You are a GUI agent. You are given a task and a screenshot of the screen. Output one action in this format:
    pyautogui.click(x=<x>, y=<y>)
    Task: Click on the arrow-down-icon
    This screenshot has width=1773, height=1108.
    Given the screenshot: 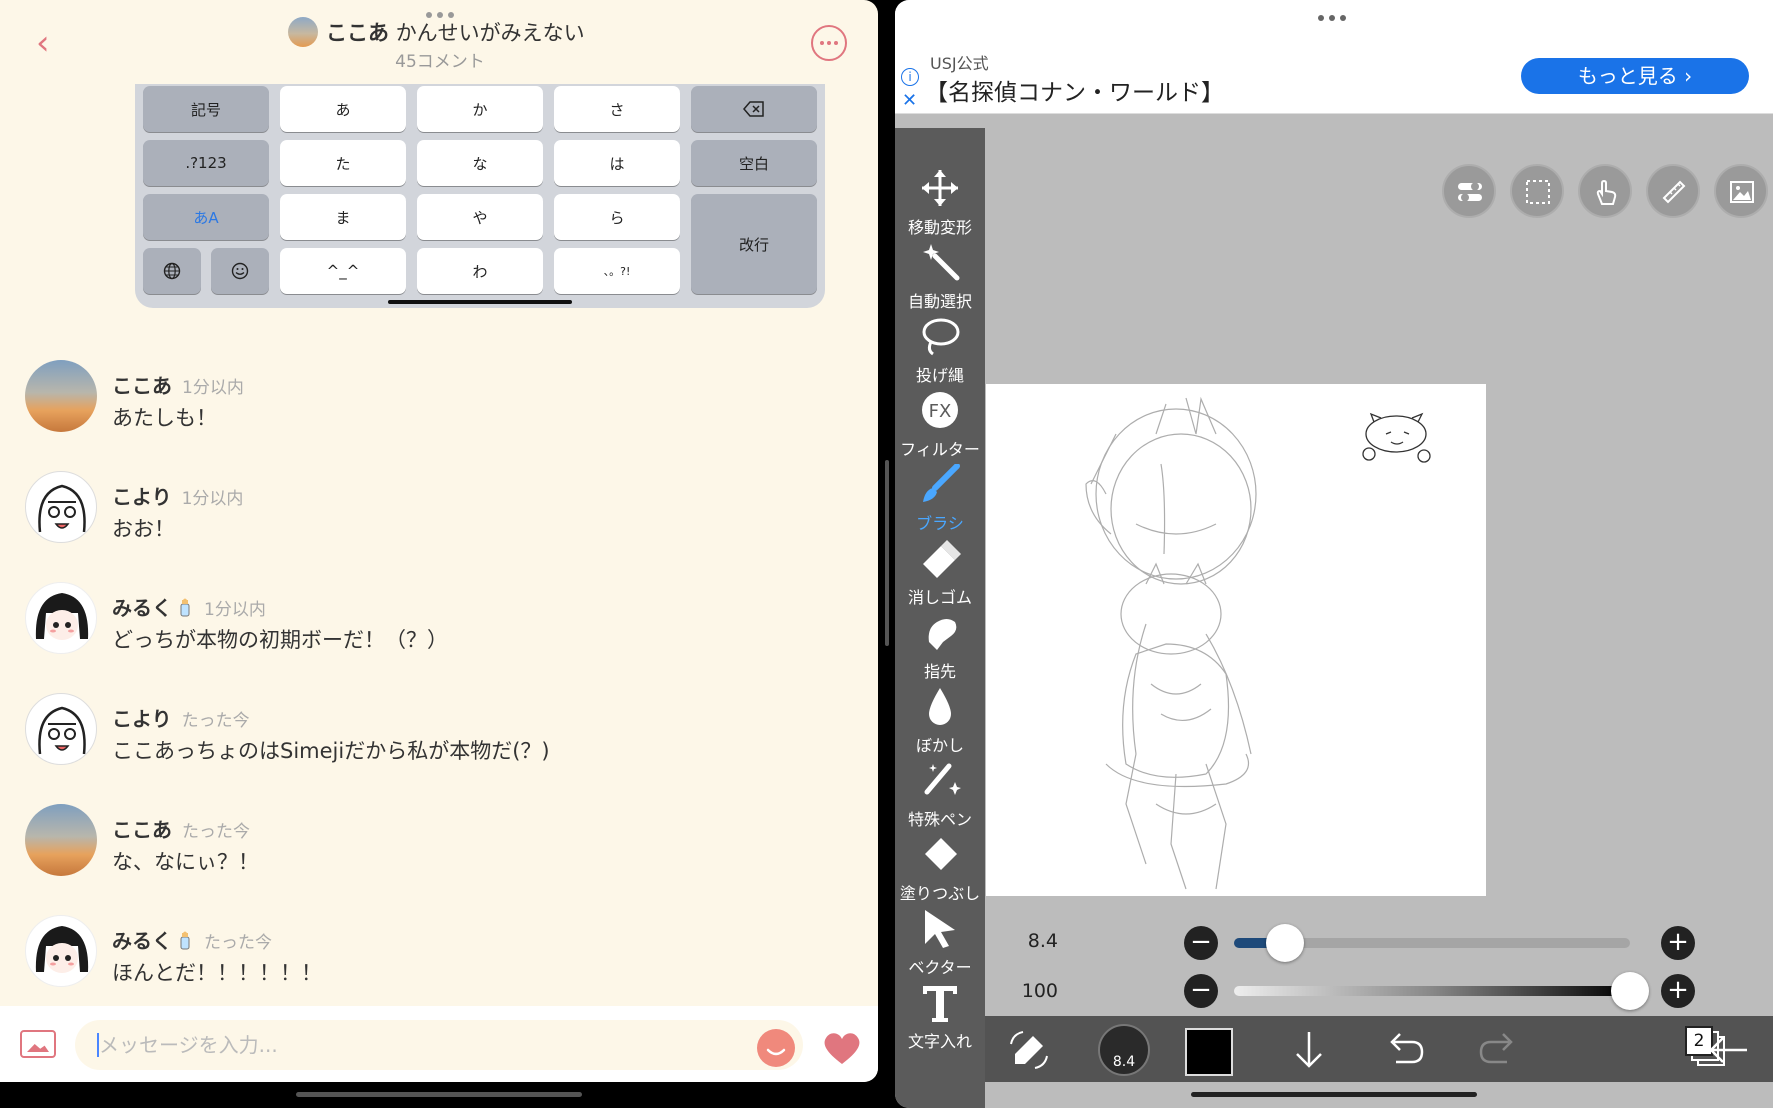 What is the action you would take?
    pyautogui.click(x=1309, y=1050)
    